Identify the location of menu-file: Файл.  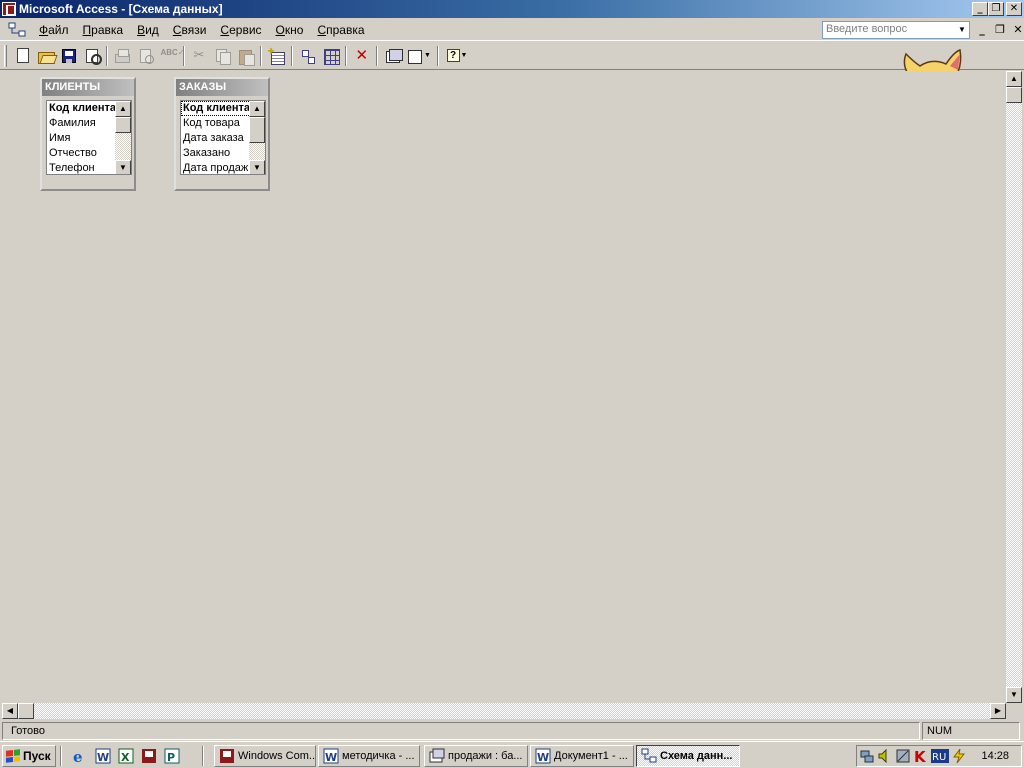
(54, 30).